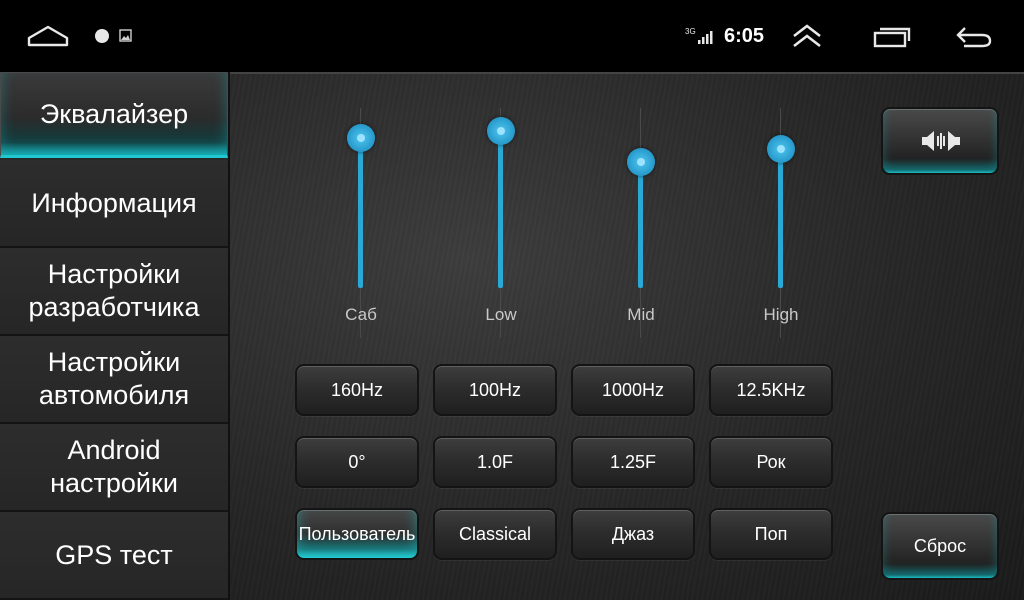  I want to click on sidebar-item-label: Настройки автомобиля, so click(114, 378).